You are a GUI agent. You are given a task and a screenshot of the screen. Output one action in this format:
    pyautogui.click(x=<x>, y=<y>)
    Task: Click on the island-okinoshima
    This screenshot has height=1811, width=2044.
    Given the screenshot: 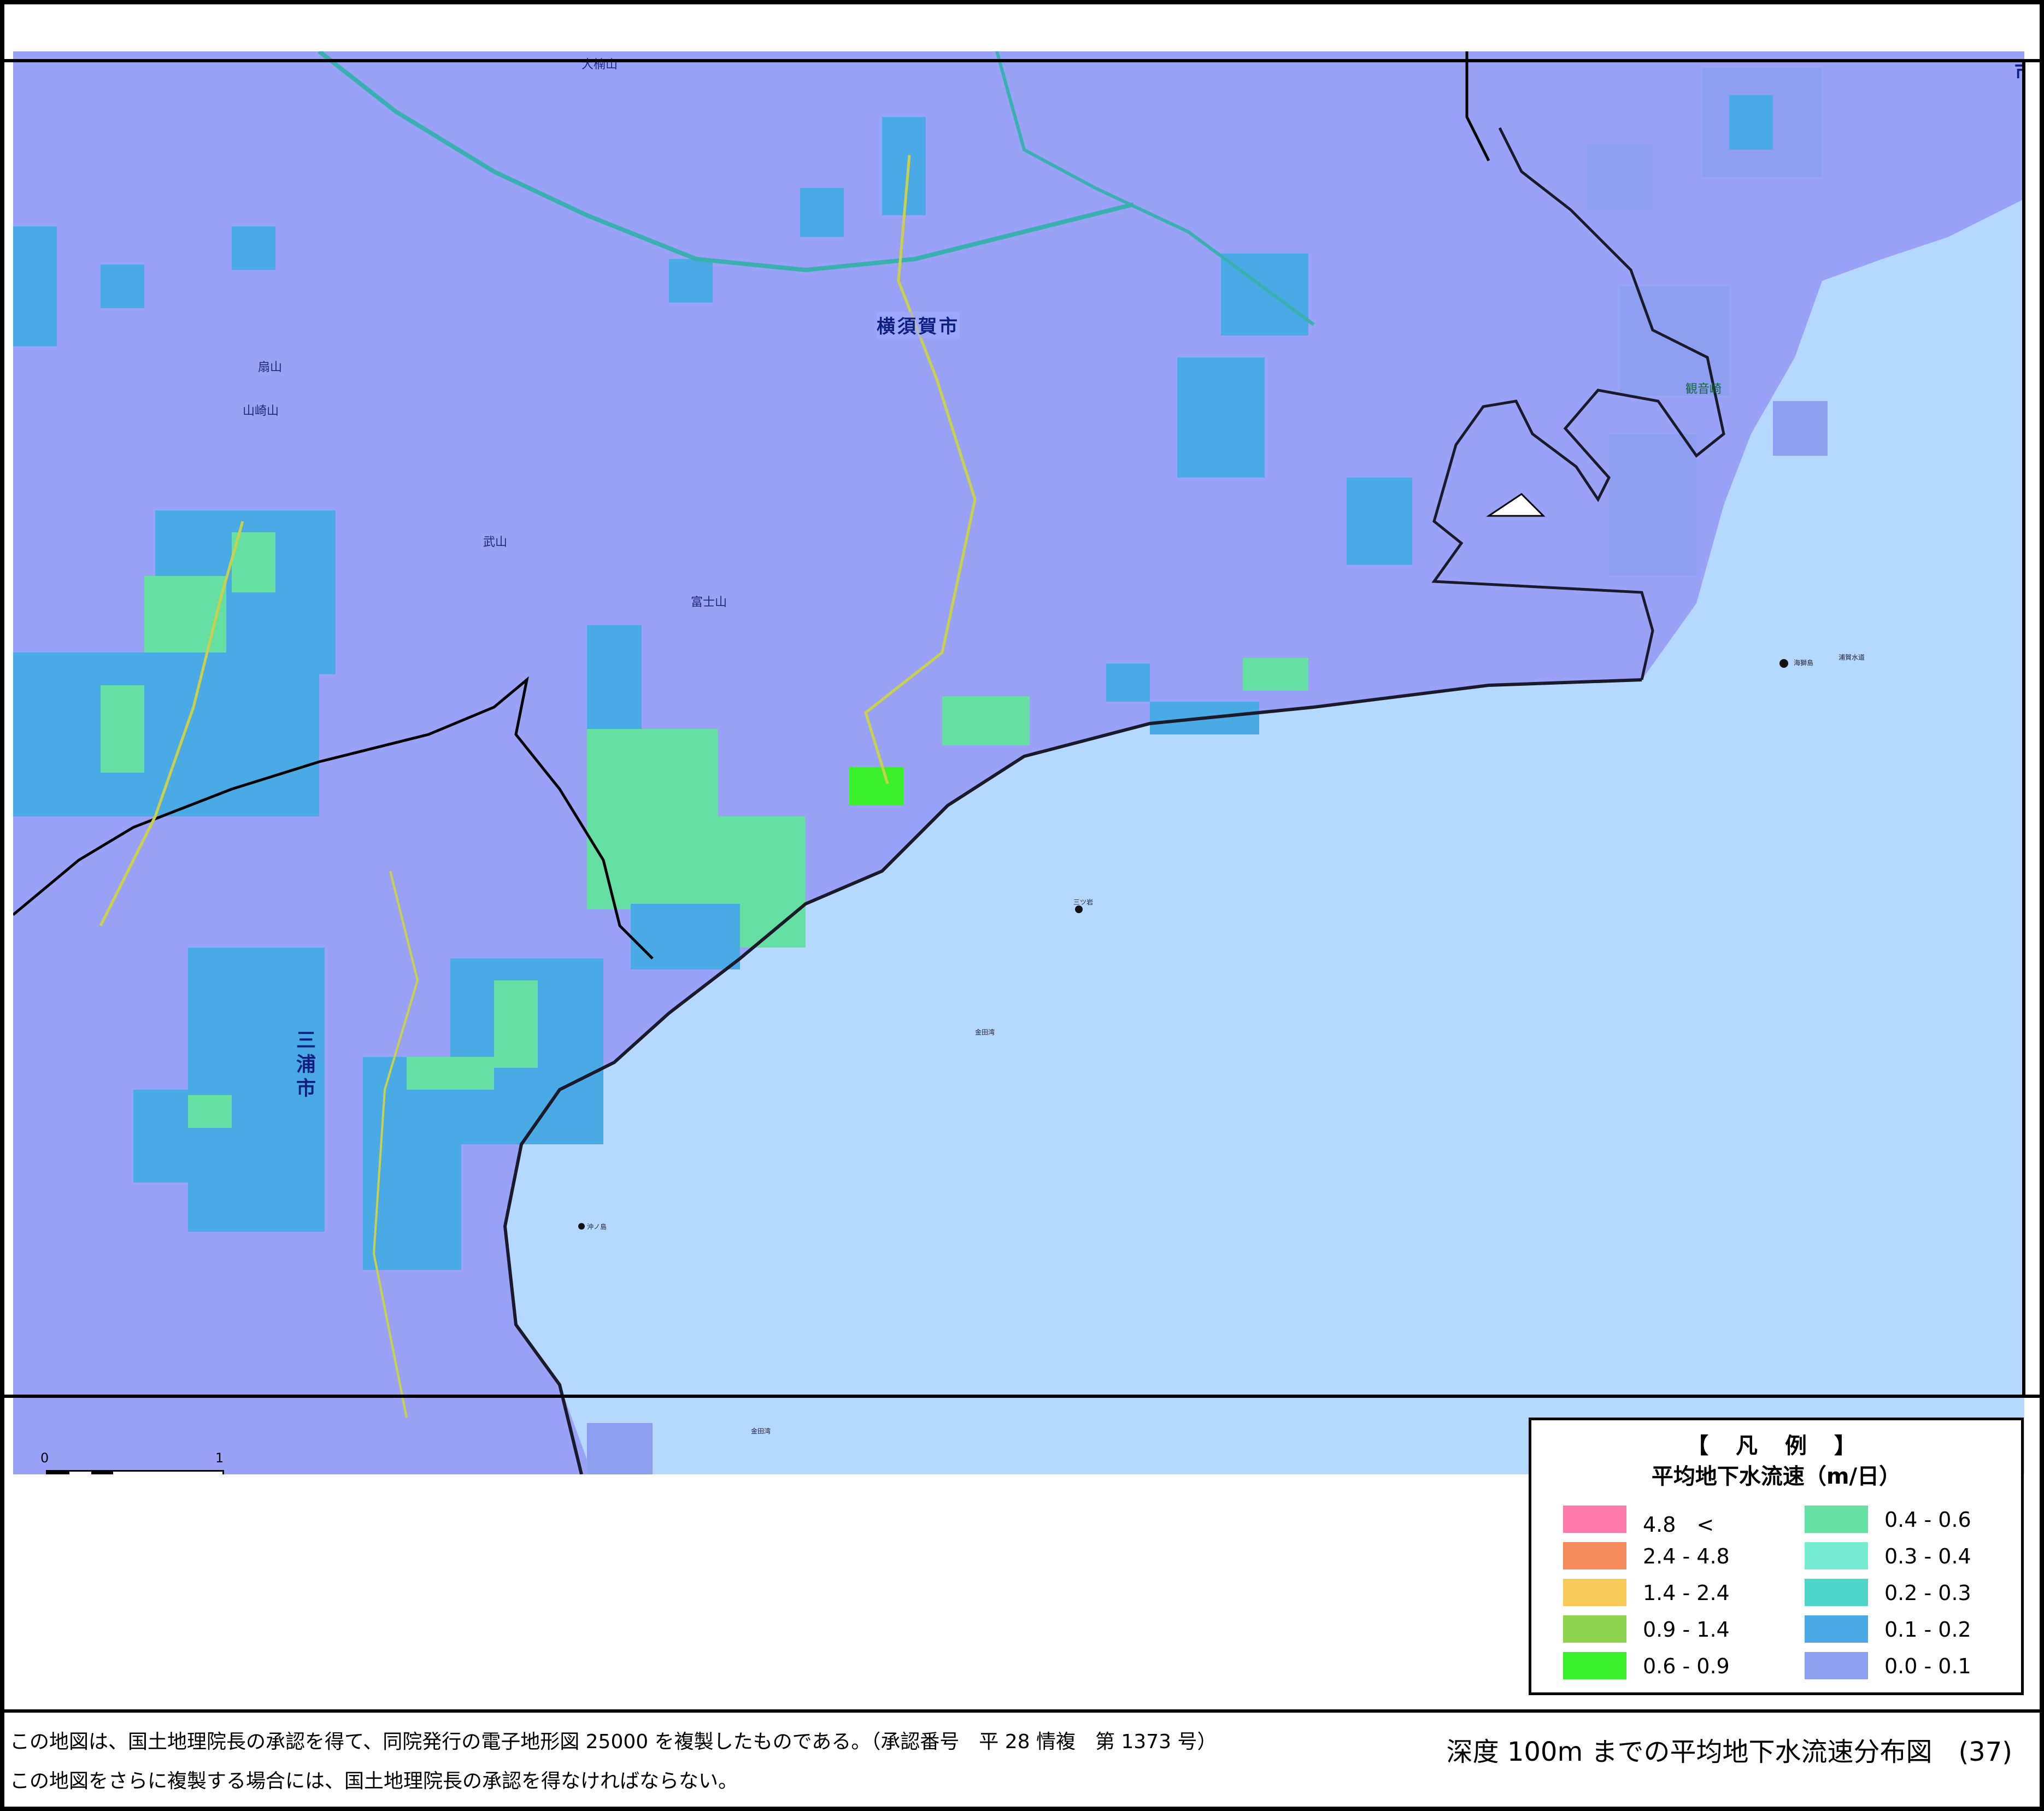 What is the action you would take?
    pyautogui.click(x=581, y=1226)
    